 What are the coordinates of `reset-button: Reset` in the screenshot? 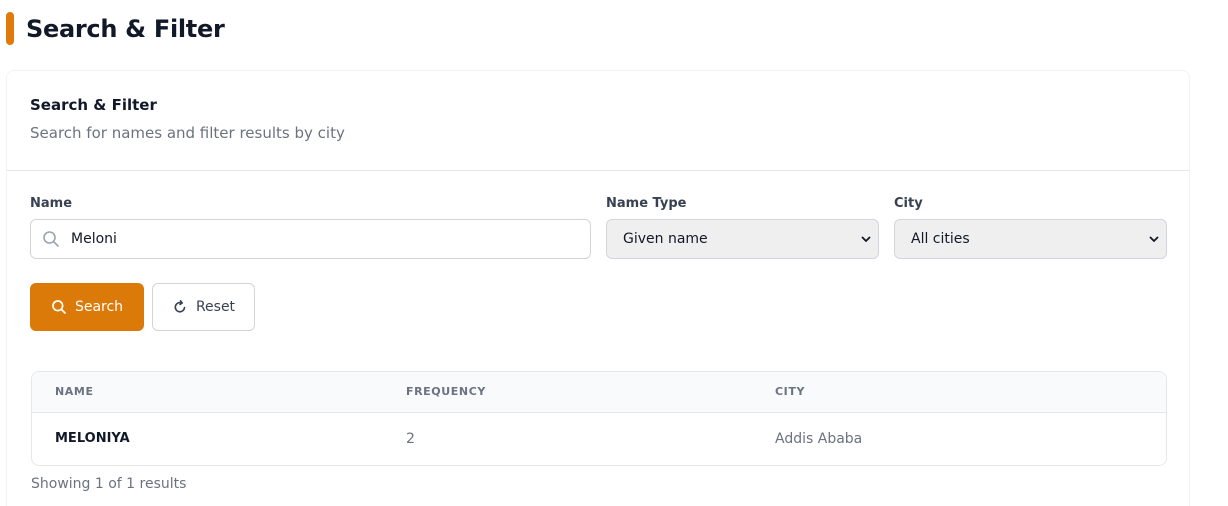 It's located at (203, 307).